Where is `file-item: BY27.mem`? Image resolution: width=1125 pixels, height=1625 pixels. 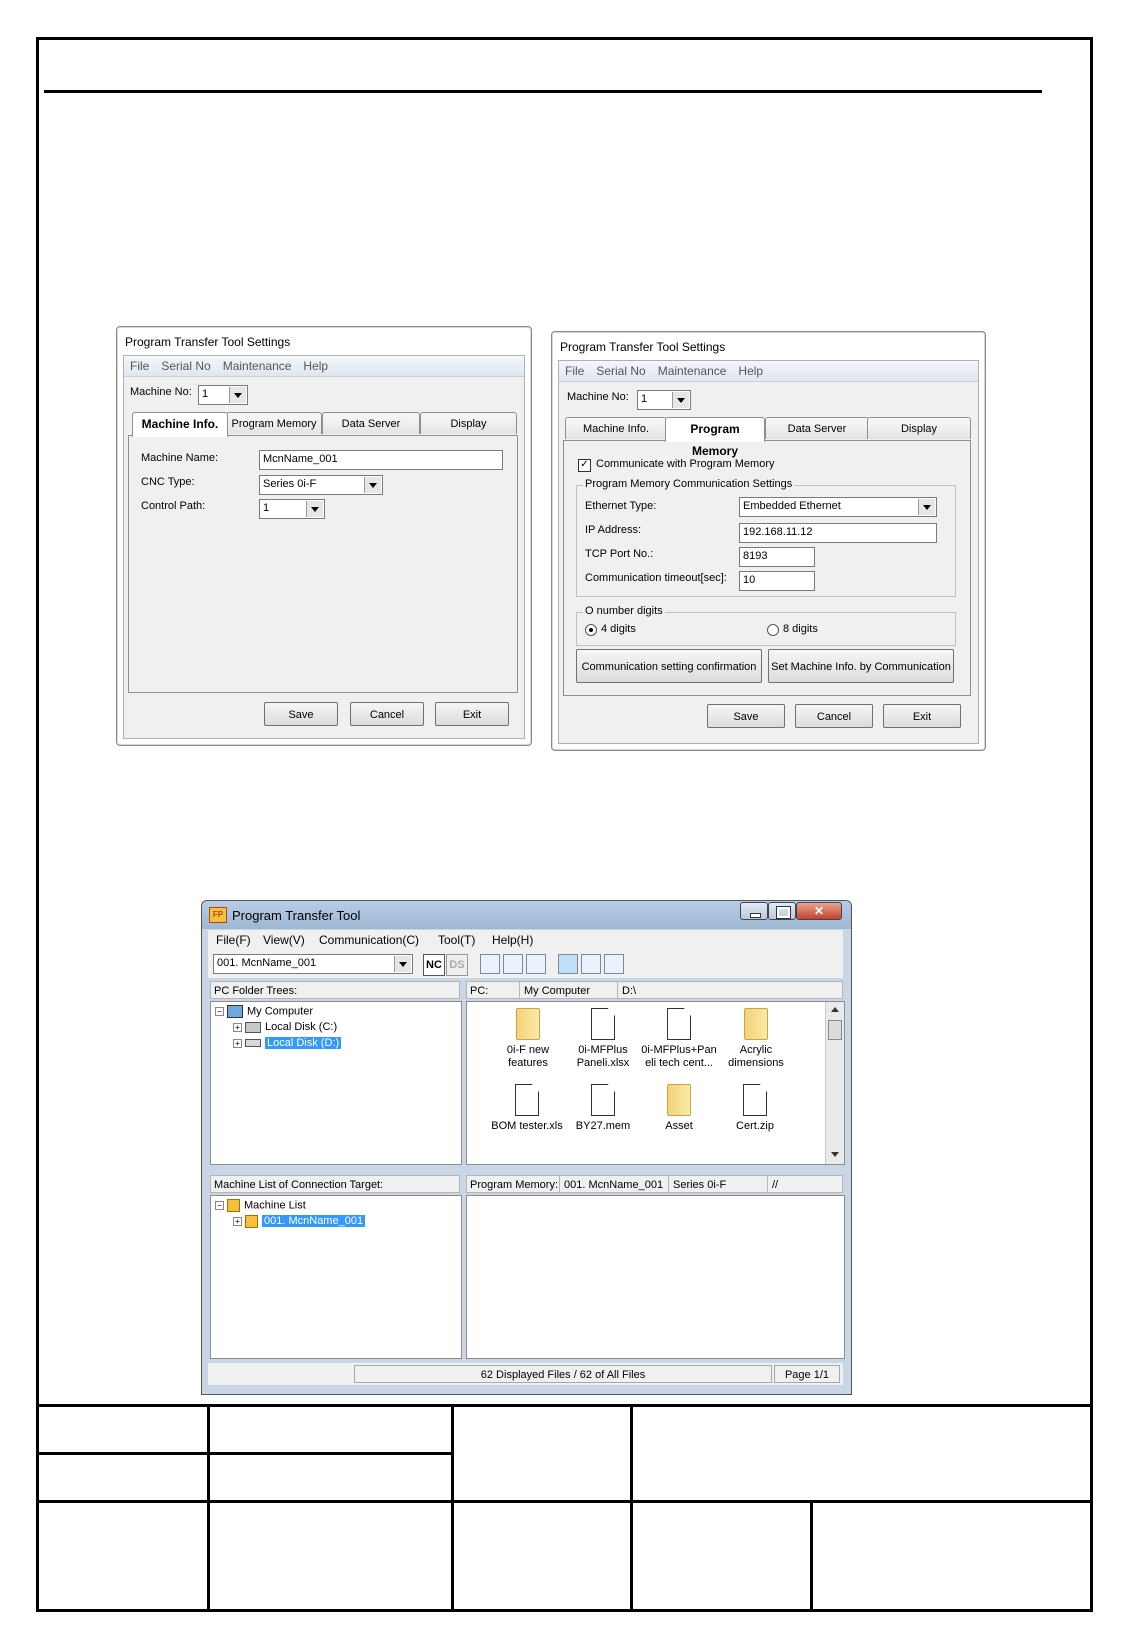 file-item: BY27.mem is located at coordinates (603, 1108).